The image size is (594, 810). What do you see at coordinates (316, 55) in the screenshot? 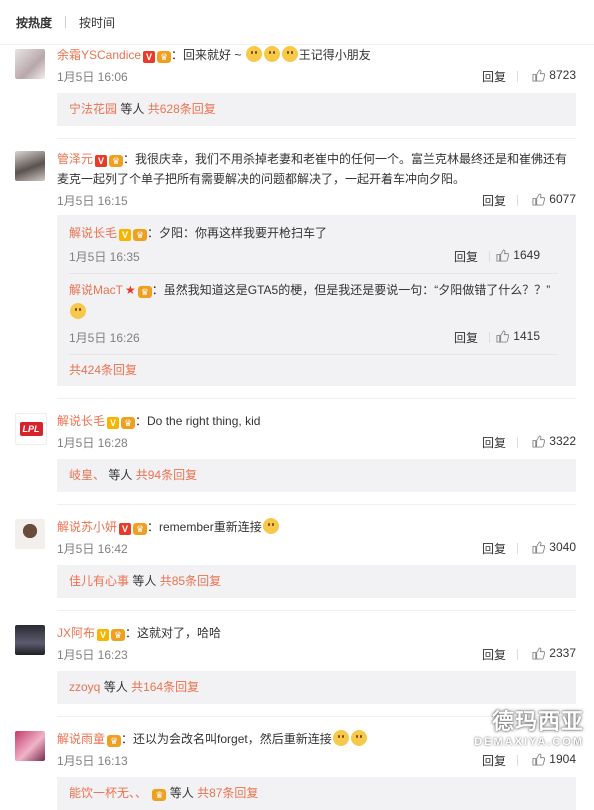
I see `comment-text-line: 余霜YSCandice V ♛ ：回来就好 ~ 王记得小朋友` at bounding box center [316, 55].